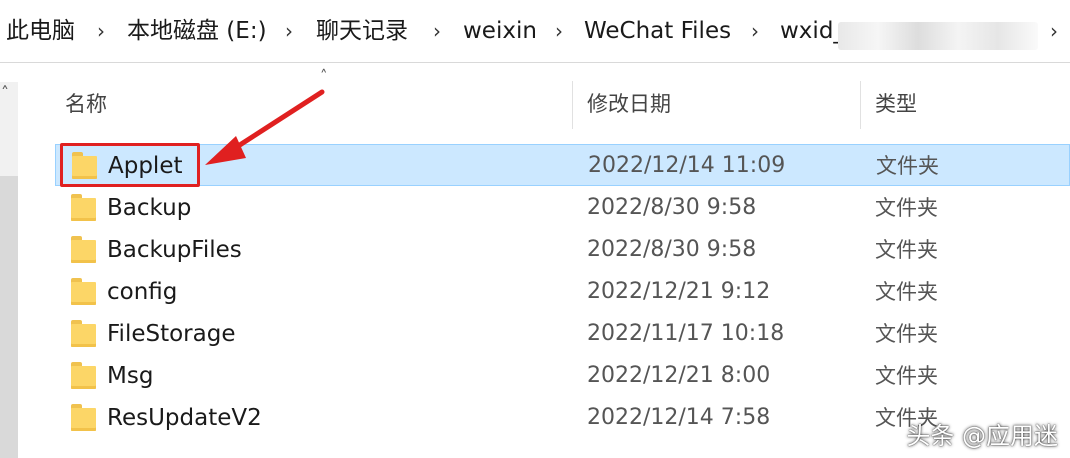 The height and width of the screenshot is (458, 1070). What do you see at coordinates (265, 127) in the screenshot?
I see `annotation-arrow-icon` at bounding box center [265, 127].